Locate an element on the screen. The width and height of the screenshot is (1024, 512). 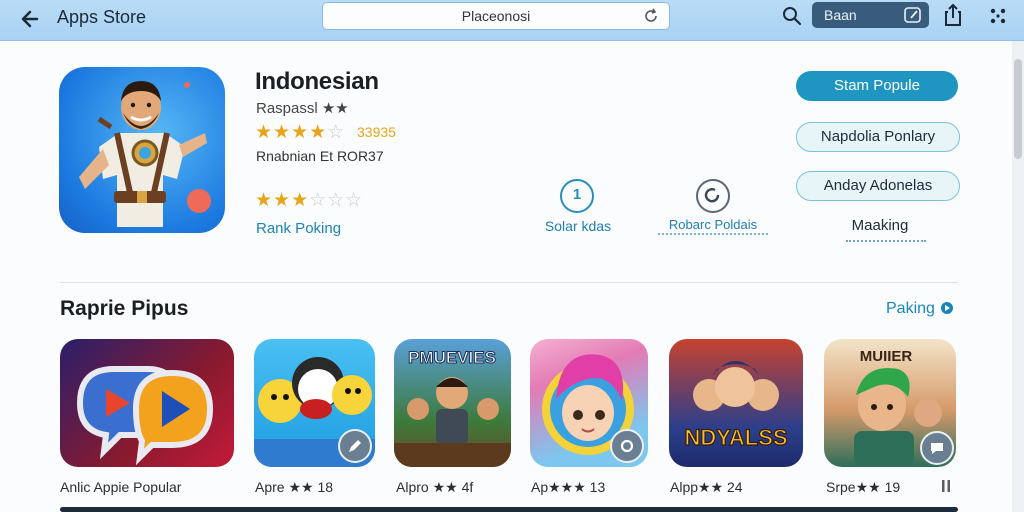
more-grid-icon is located at coordinates (998, 16).